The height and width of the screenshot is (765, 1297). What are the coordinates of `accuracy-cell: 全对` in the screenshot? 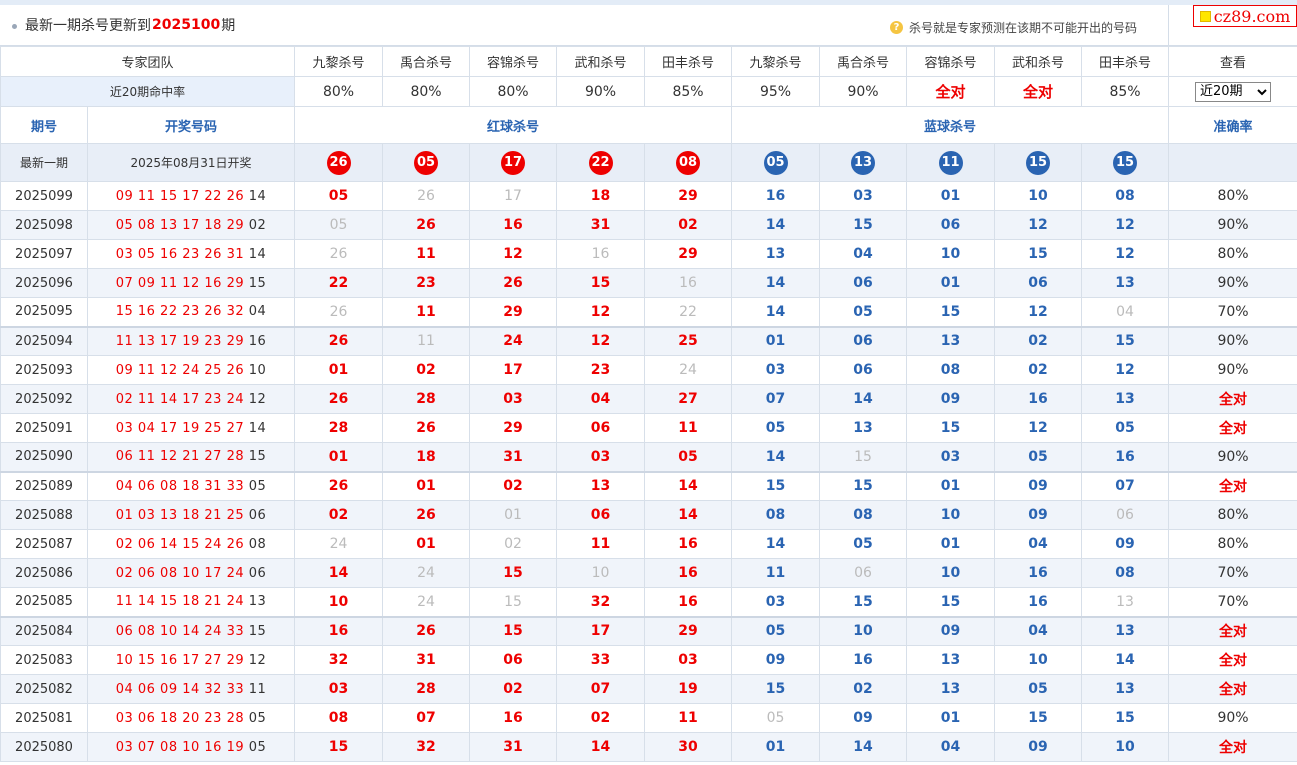 It's located at (1232, 399).